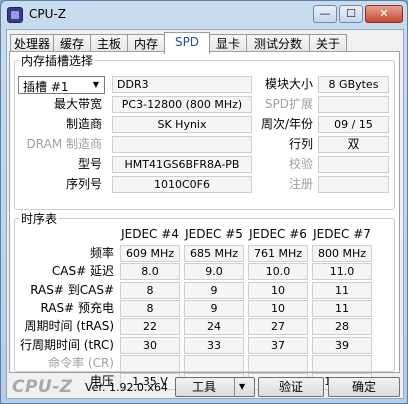 This screenshot has height=404, width=408. Describe the element at coordinates (182, 104) in the screenshot. I see `max-bandwidth-field: PC3-12800 (800 MHz)` at that location.